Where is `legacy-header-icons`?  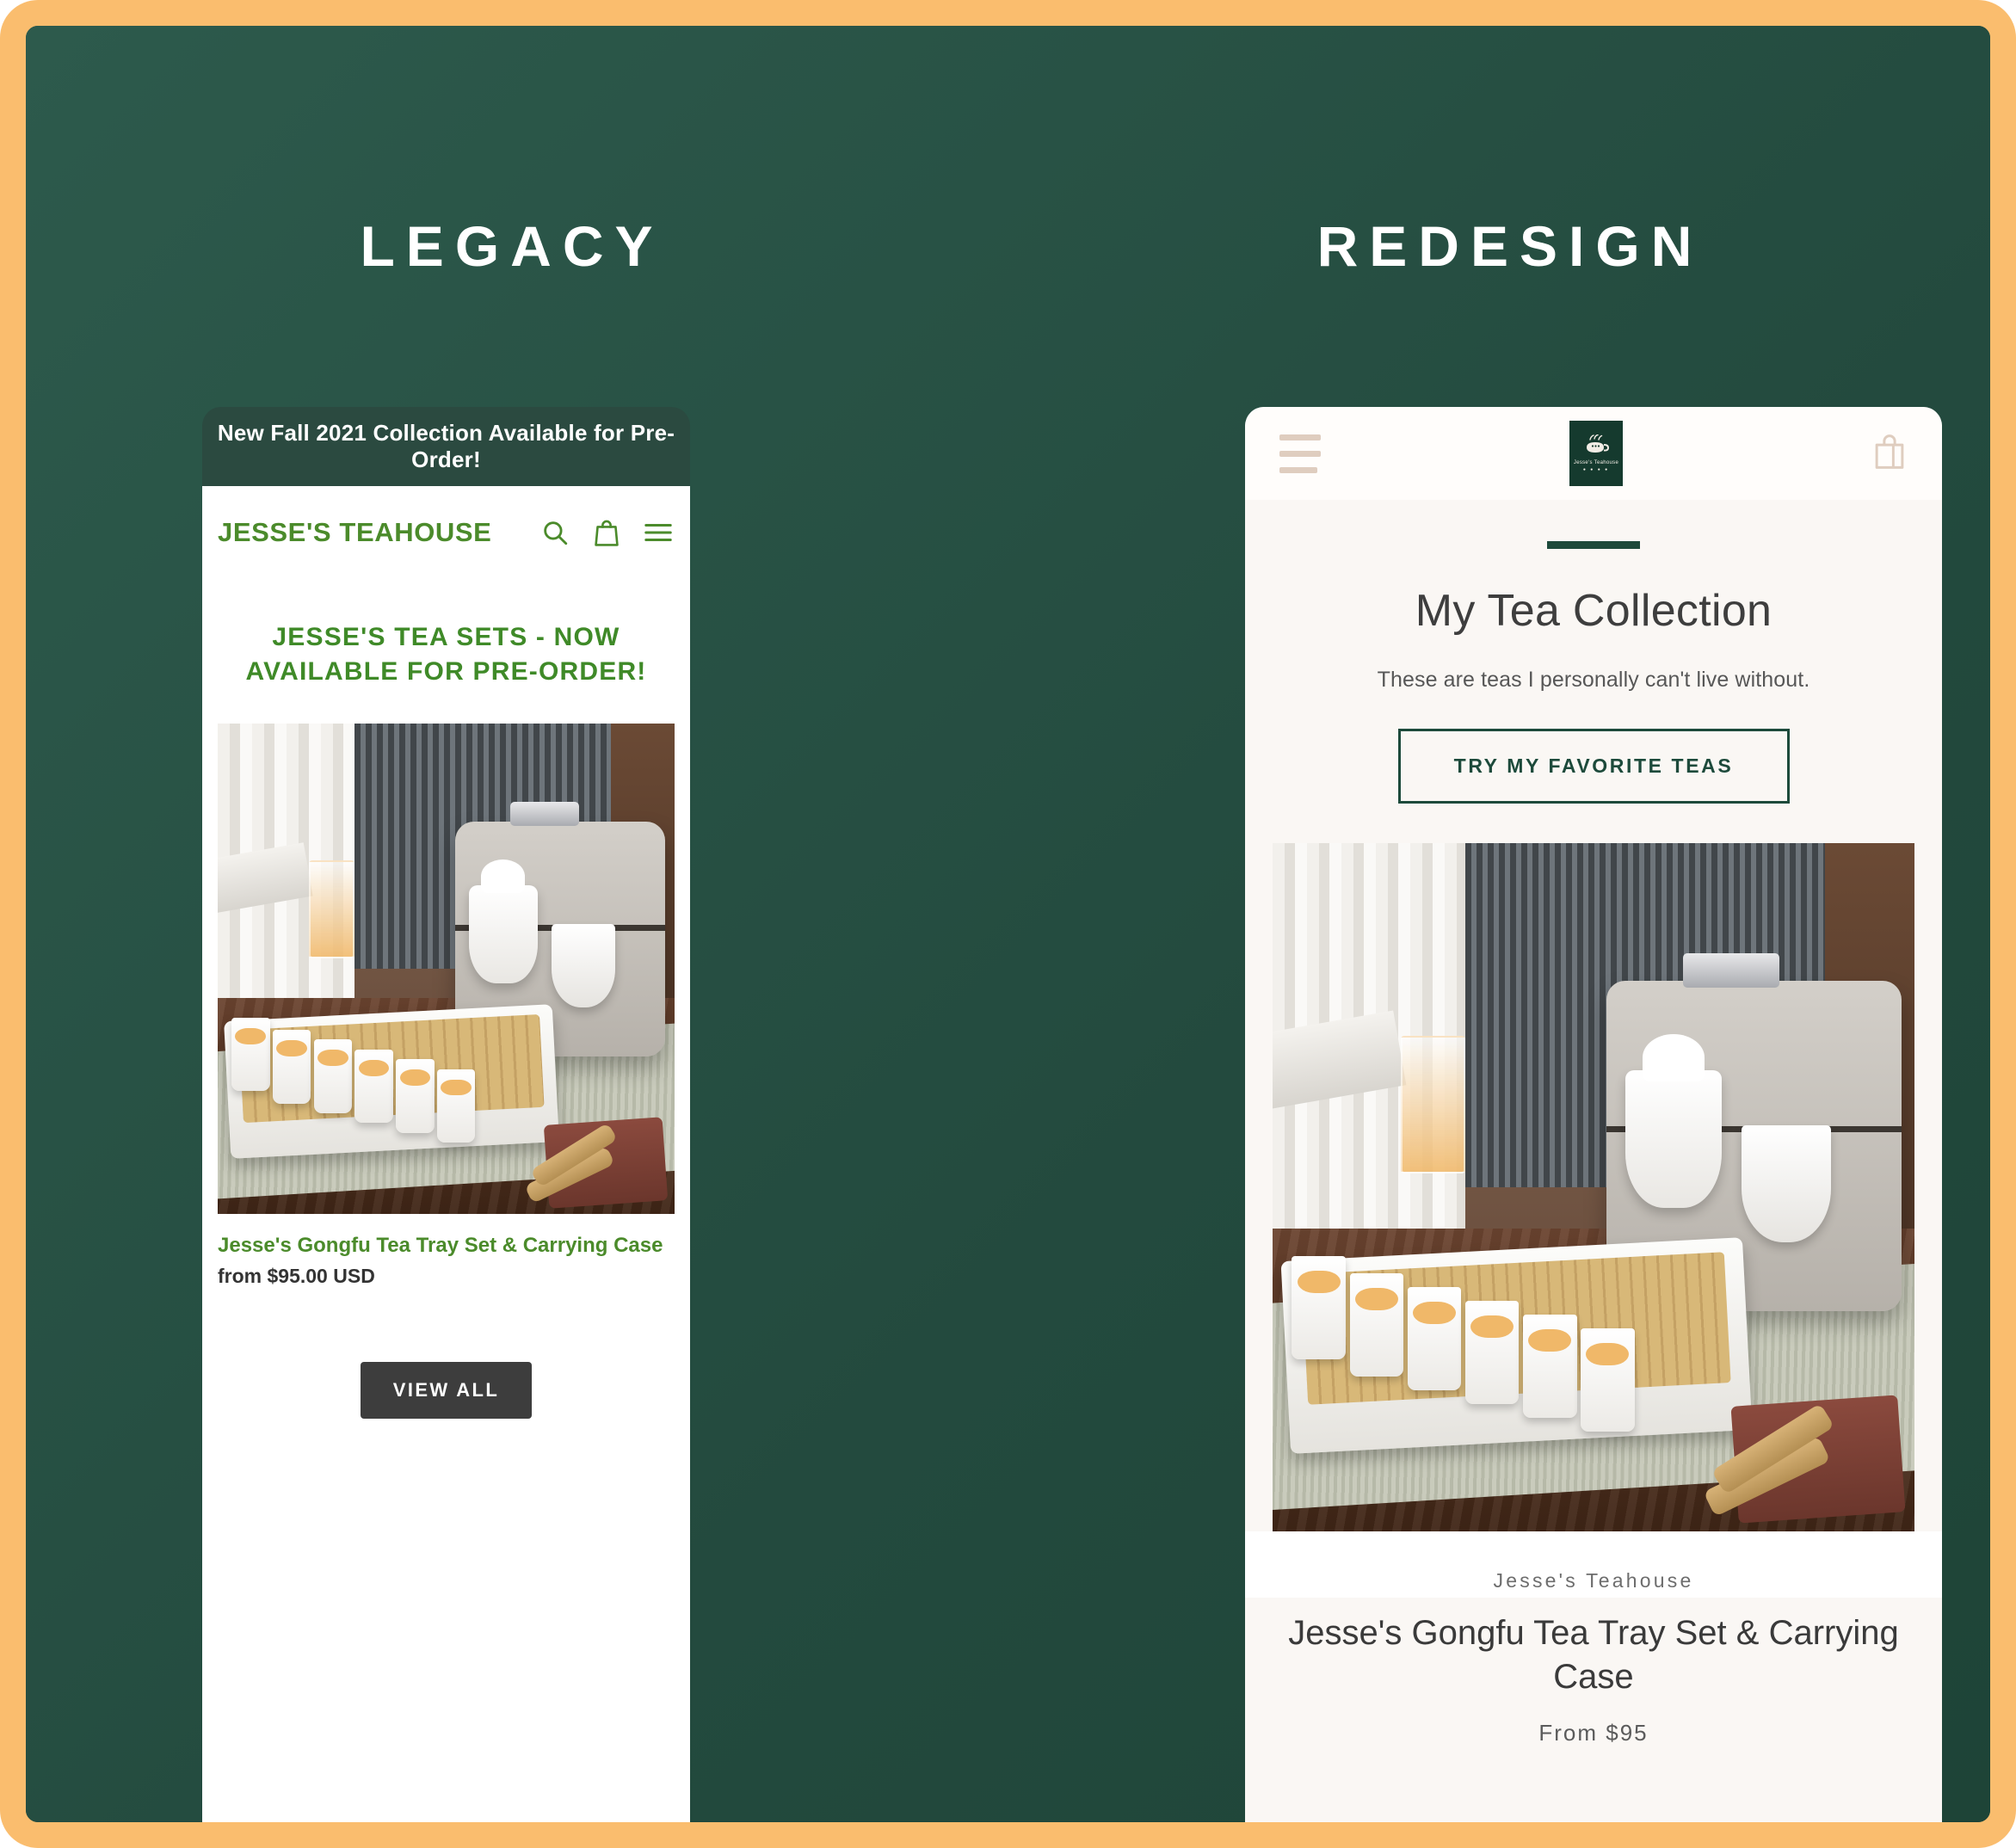
legacy-header-icons is located at coordinates (606, 532).